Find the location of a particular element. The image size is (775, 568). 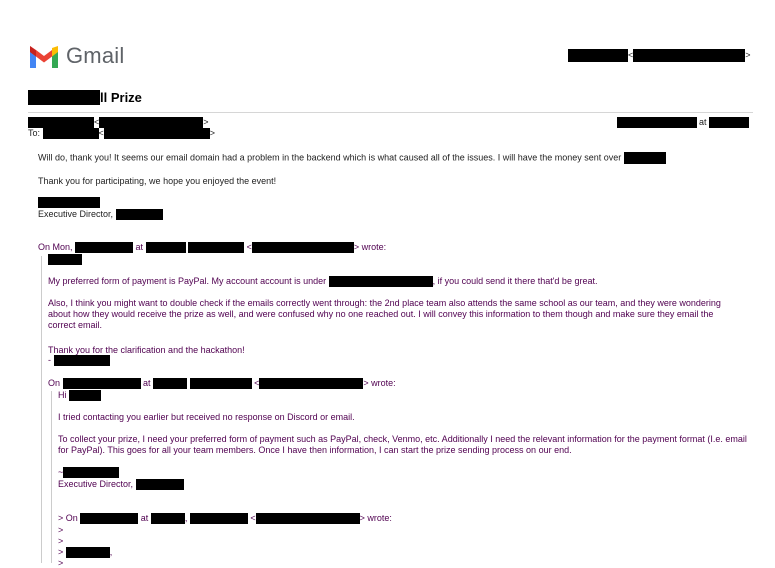

quote3-line: > , is located at coordinates (85, 553).